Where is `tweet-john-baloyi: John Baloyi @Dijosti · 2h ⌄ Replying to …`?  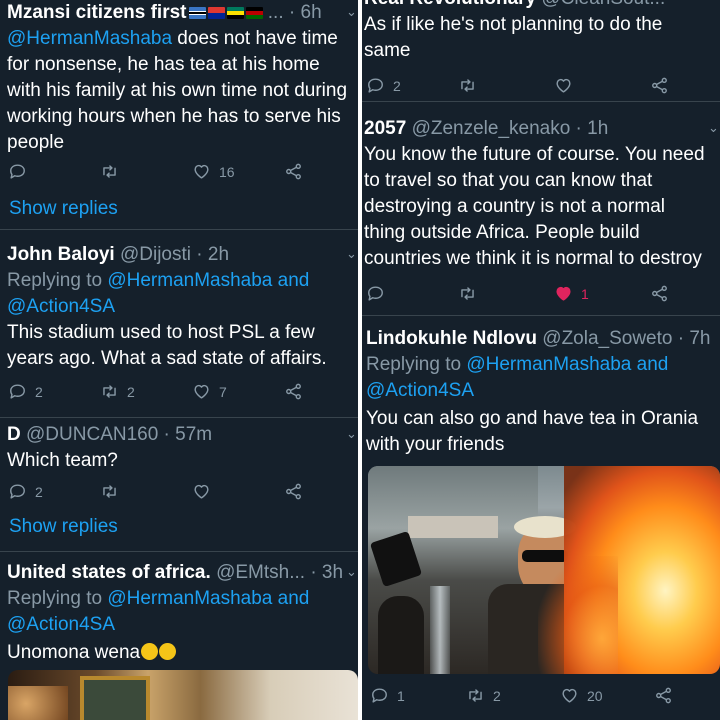
tweet-john-baloyi: John Baloyi @Dijosti · 2h ⌄ Replying to … is located at coordinates (179, 324).